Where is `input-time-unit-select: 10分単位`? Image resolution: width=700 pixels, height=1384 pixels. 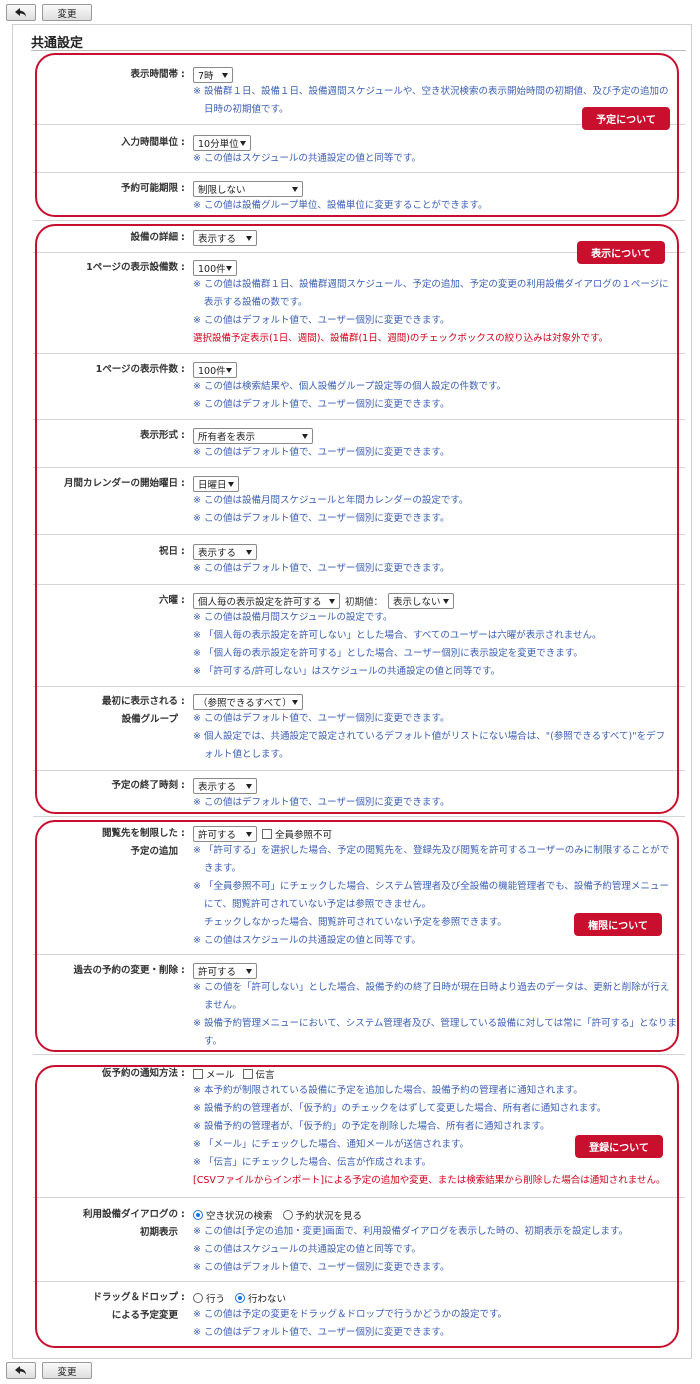 input-time-unit-select: 10分単位 is located at coordinates (222, 142).